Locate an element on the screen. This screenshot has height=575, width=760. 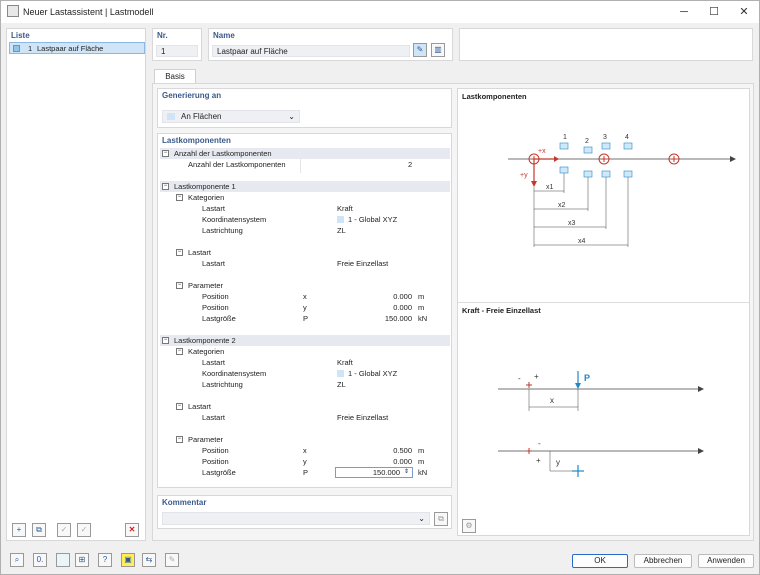
help-icon: ? is located at coordinates (105, 560).